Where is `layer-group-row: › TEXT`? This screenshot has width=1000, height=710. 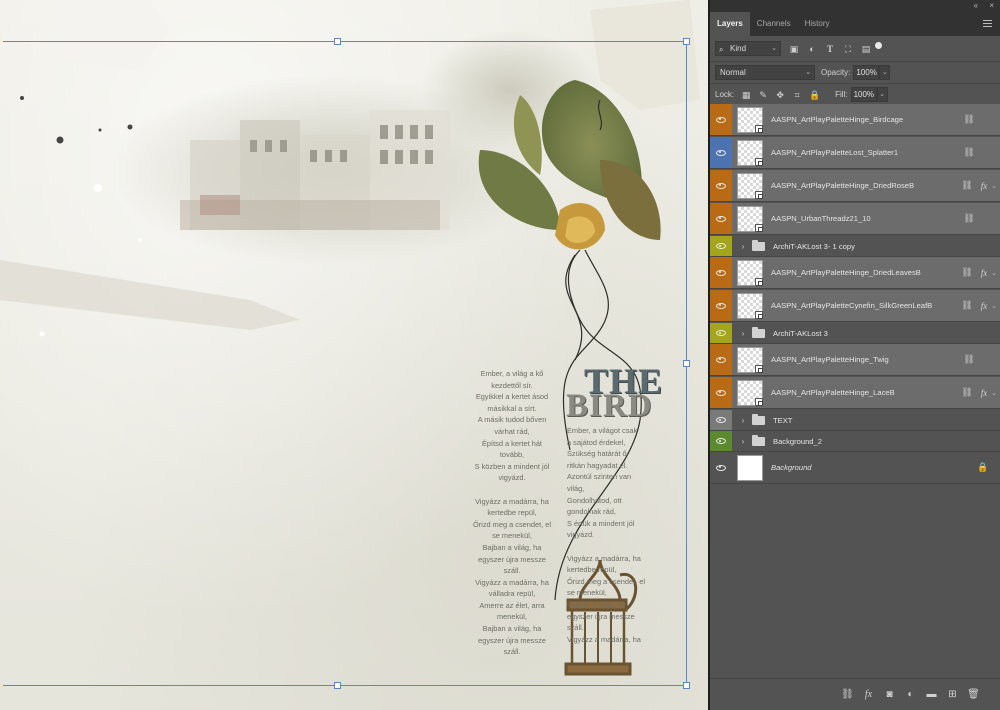 layer-group-row: › TEXT is located at coordinates (855, 420).